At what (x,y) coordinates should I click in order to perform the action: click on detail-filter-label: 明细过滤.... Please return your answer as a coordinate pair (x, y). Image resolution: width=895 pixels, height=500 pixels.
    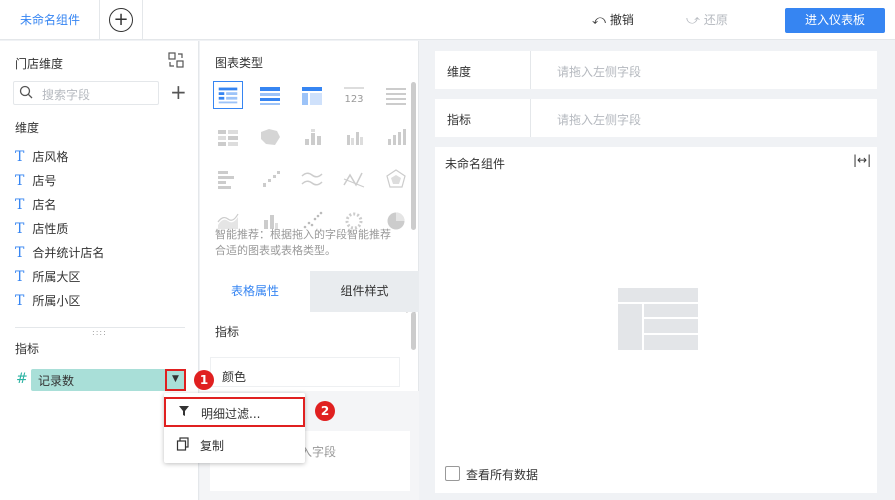
    Looking at the image, I should click on (231, 414).